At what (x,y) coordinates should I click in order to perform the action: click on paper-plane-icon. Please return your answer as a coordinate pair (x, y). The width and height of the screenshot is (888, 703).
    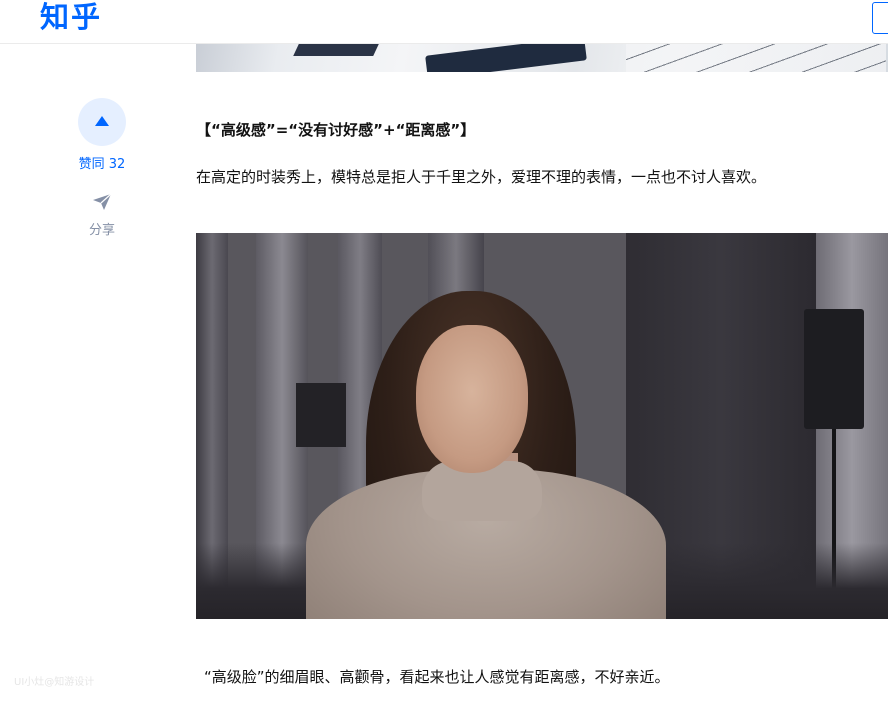
    Looking at the image, I should click on (102, 202).